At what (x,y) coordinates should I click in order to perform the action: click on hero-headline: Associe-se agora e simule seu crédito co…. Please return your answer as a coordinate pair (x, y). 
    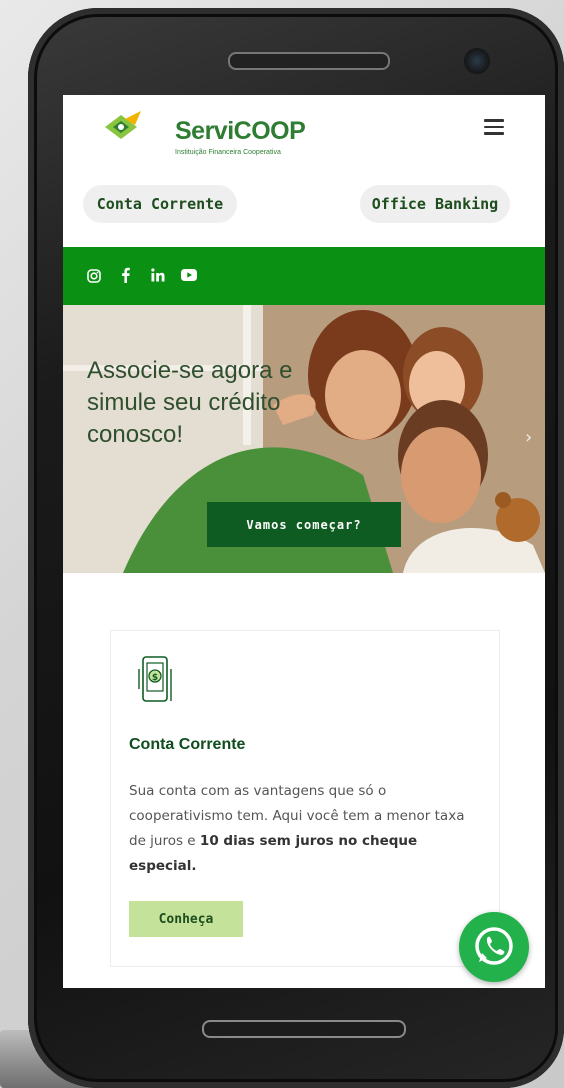
    Looking at the image, I should click on (190, 402).